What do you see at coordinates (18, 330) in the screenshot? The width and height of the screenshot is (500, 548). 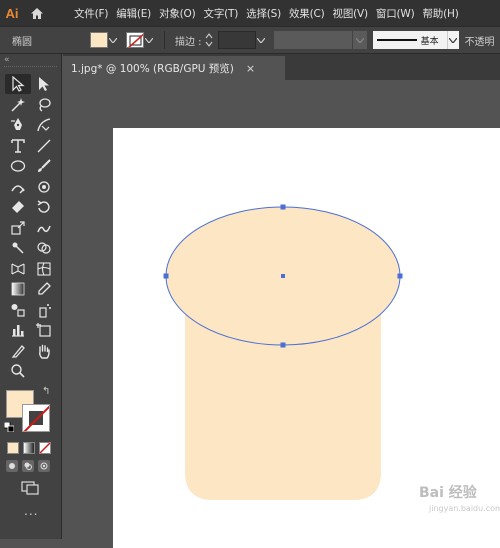 I see `column-graph-tool-icon` at bounding box center [18, 330].